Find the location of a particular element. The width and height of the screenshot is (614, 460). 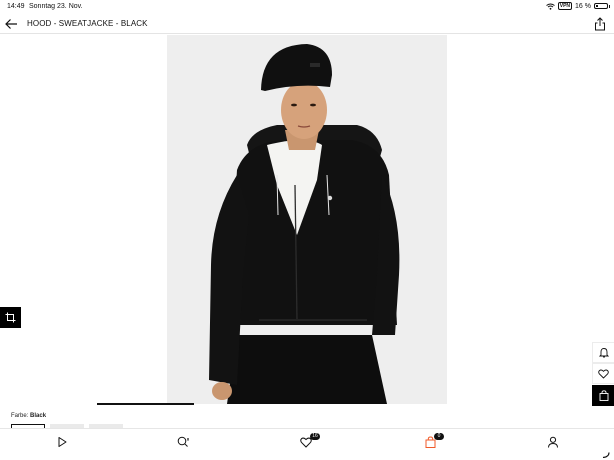

wifi-icon is located at coordinates (550, 6).